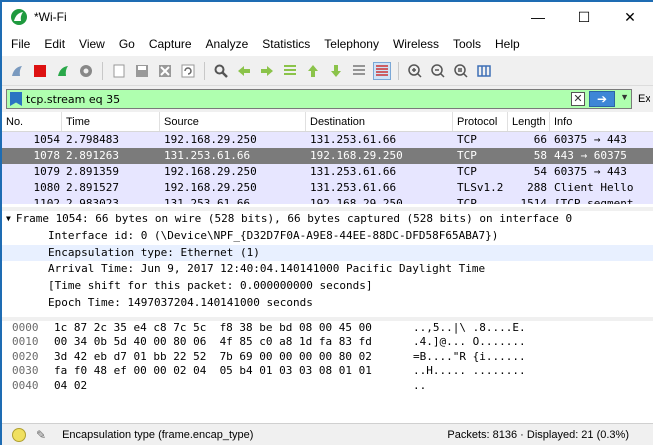  Describe the element at coordinates (16, 99) in the screenshot. I see `bookmark-icon` at that location.